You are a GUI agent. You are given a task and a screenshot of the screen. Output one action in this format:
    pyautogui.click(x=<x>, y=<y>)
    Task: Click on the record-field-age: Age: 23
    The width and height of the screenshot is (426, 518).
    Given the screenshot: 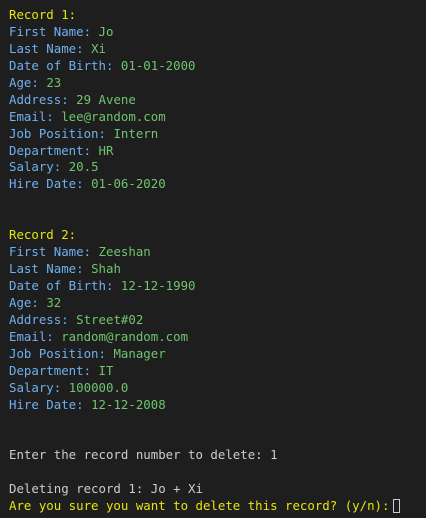 What is the action you would take?
    pyautogui.click(x=217, y=83)
    